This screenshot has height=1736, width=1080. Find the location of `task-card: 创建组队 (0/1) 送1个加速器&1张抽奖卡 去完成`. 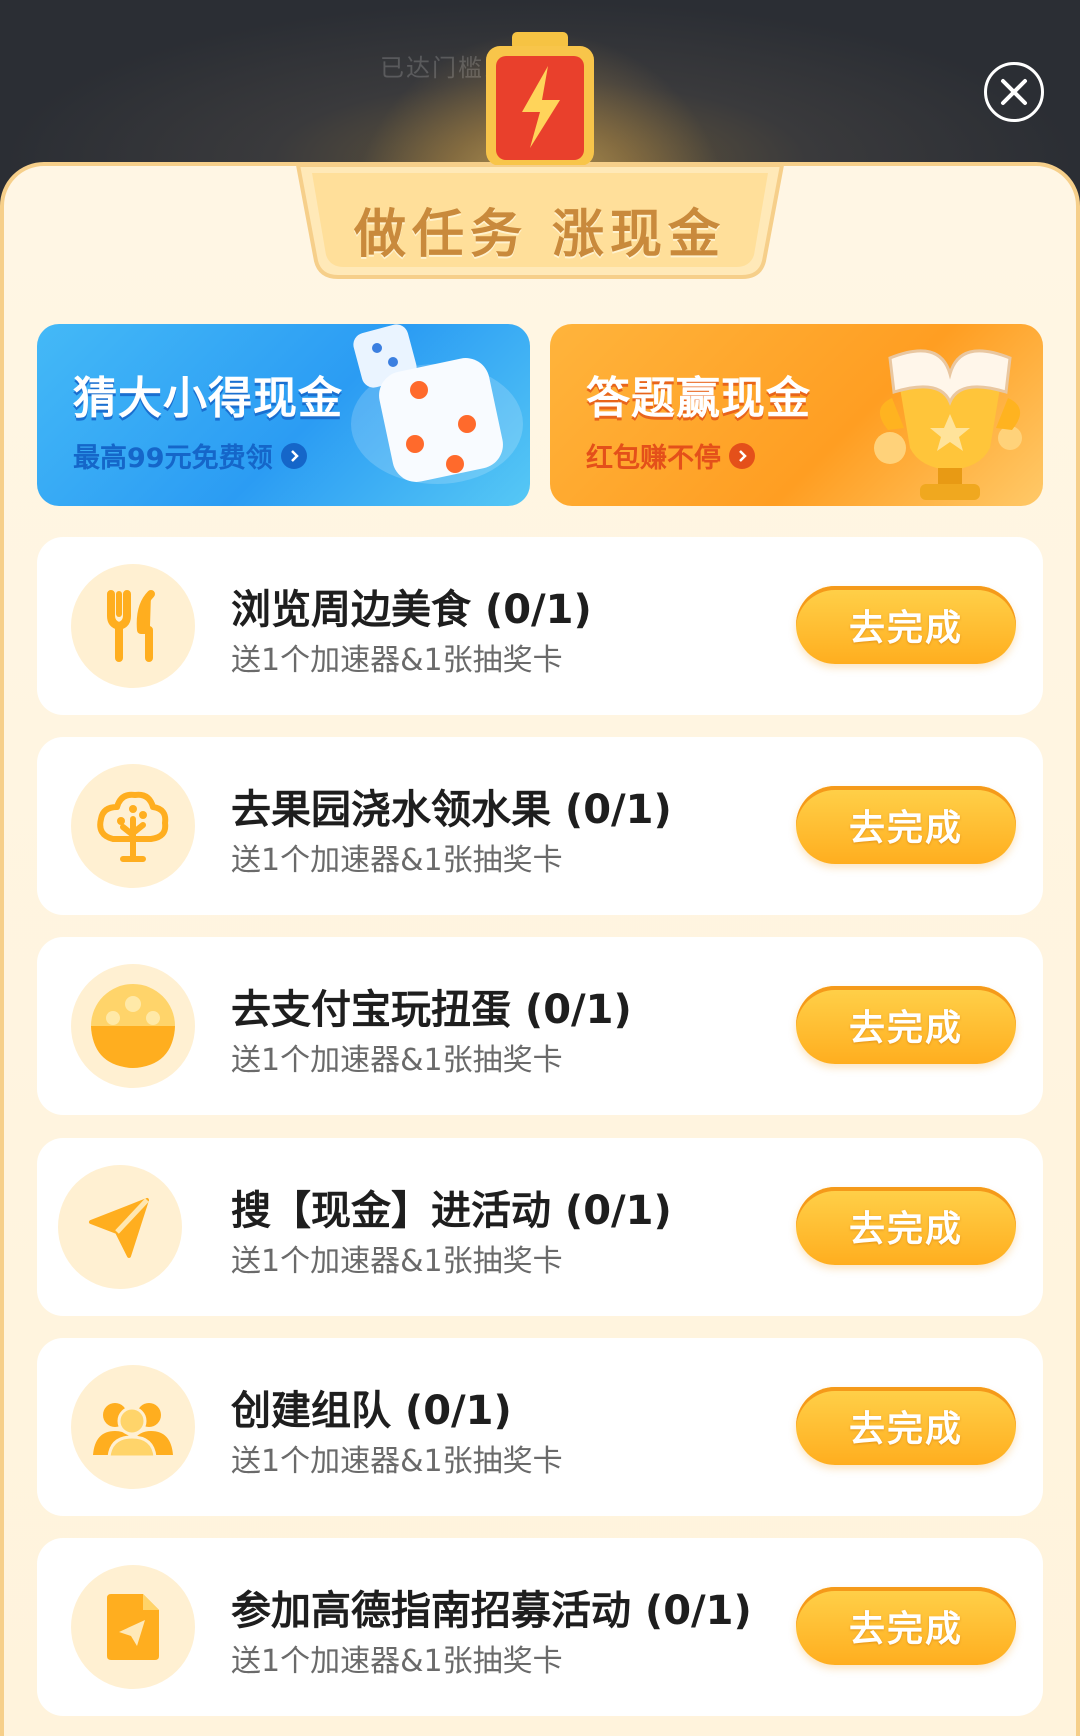

task-card: 创建组队 (0/1) 送1个加速器&1张抽奖卡 去完成 is located at coordinates (540, 1427).